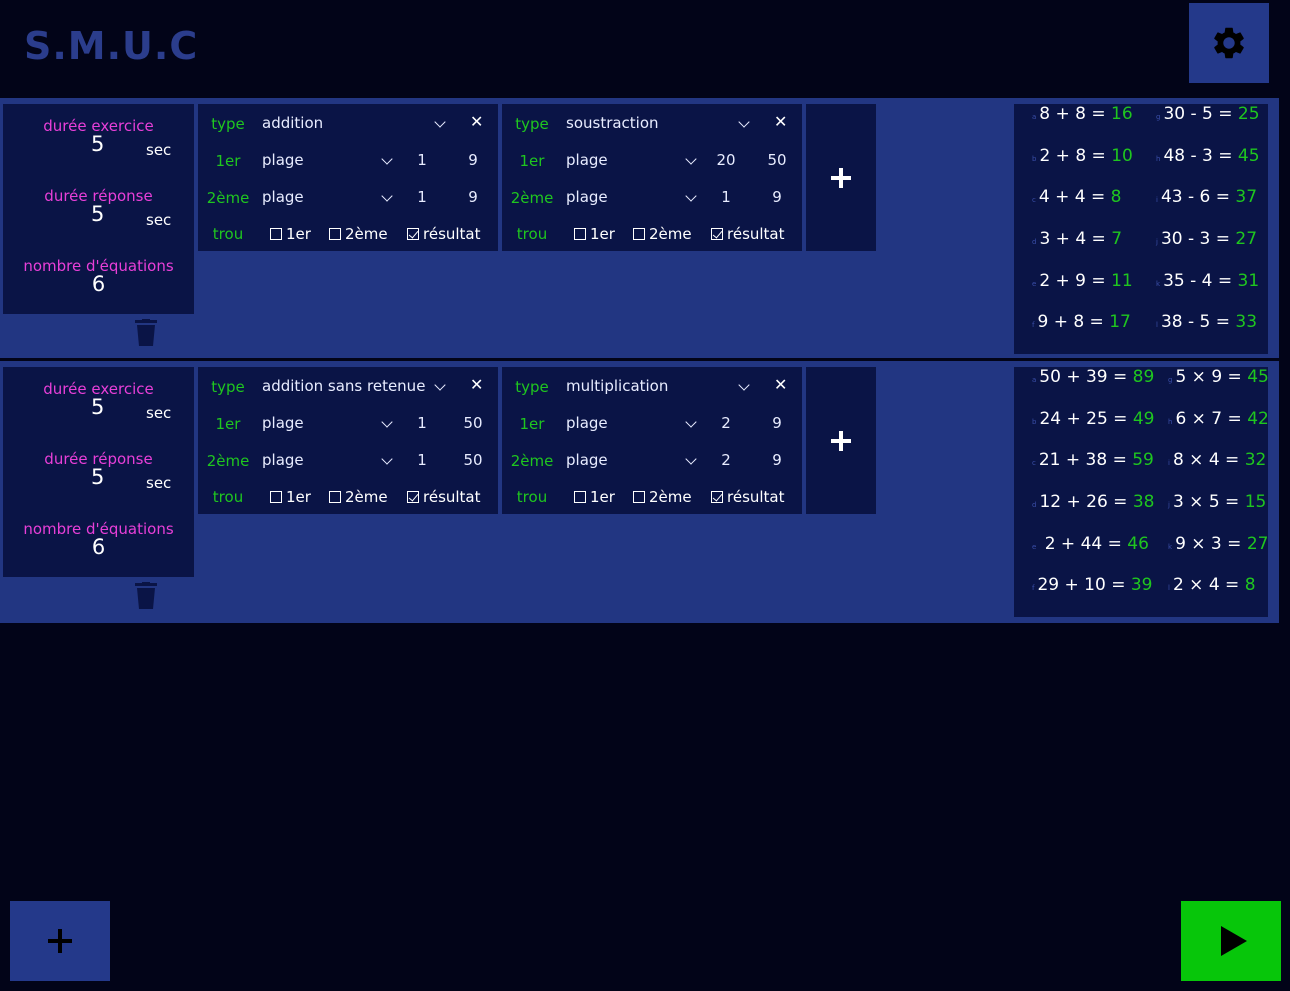 The width and height of the screenshot is (1290, 991). What do you see at coordinates (1208, 419) in the screenshot?
I see `equation-expression: 6 × 7 =` at bounding box center [1208, 419].